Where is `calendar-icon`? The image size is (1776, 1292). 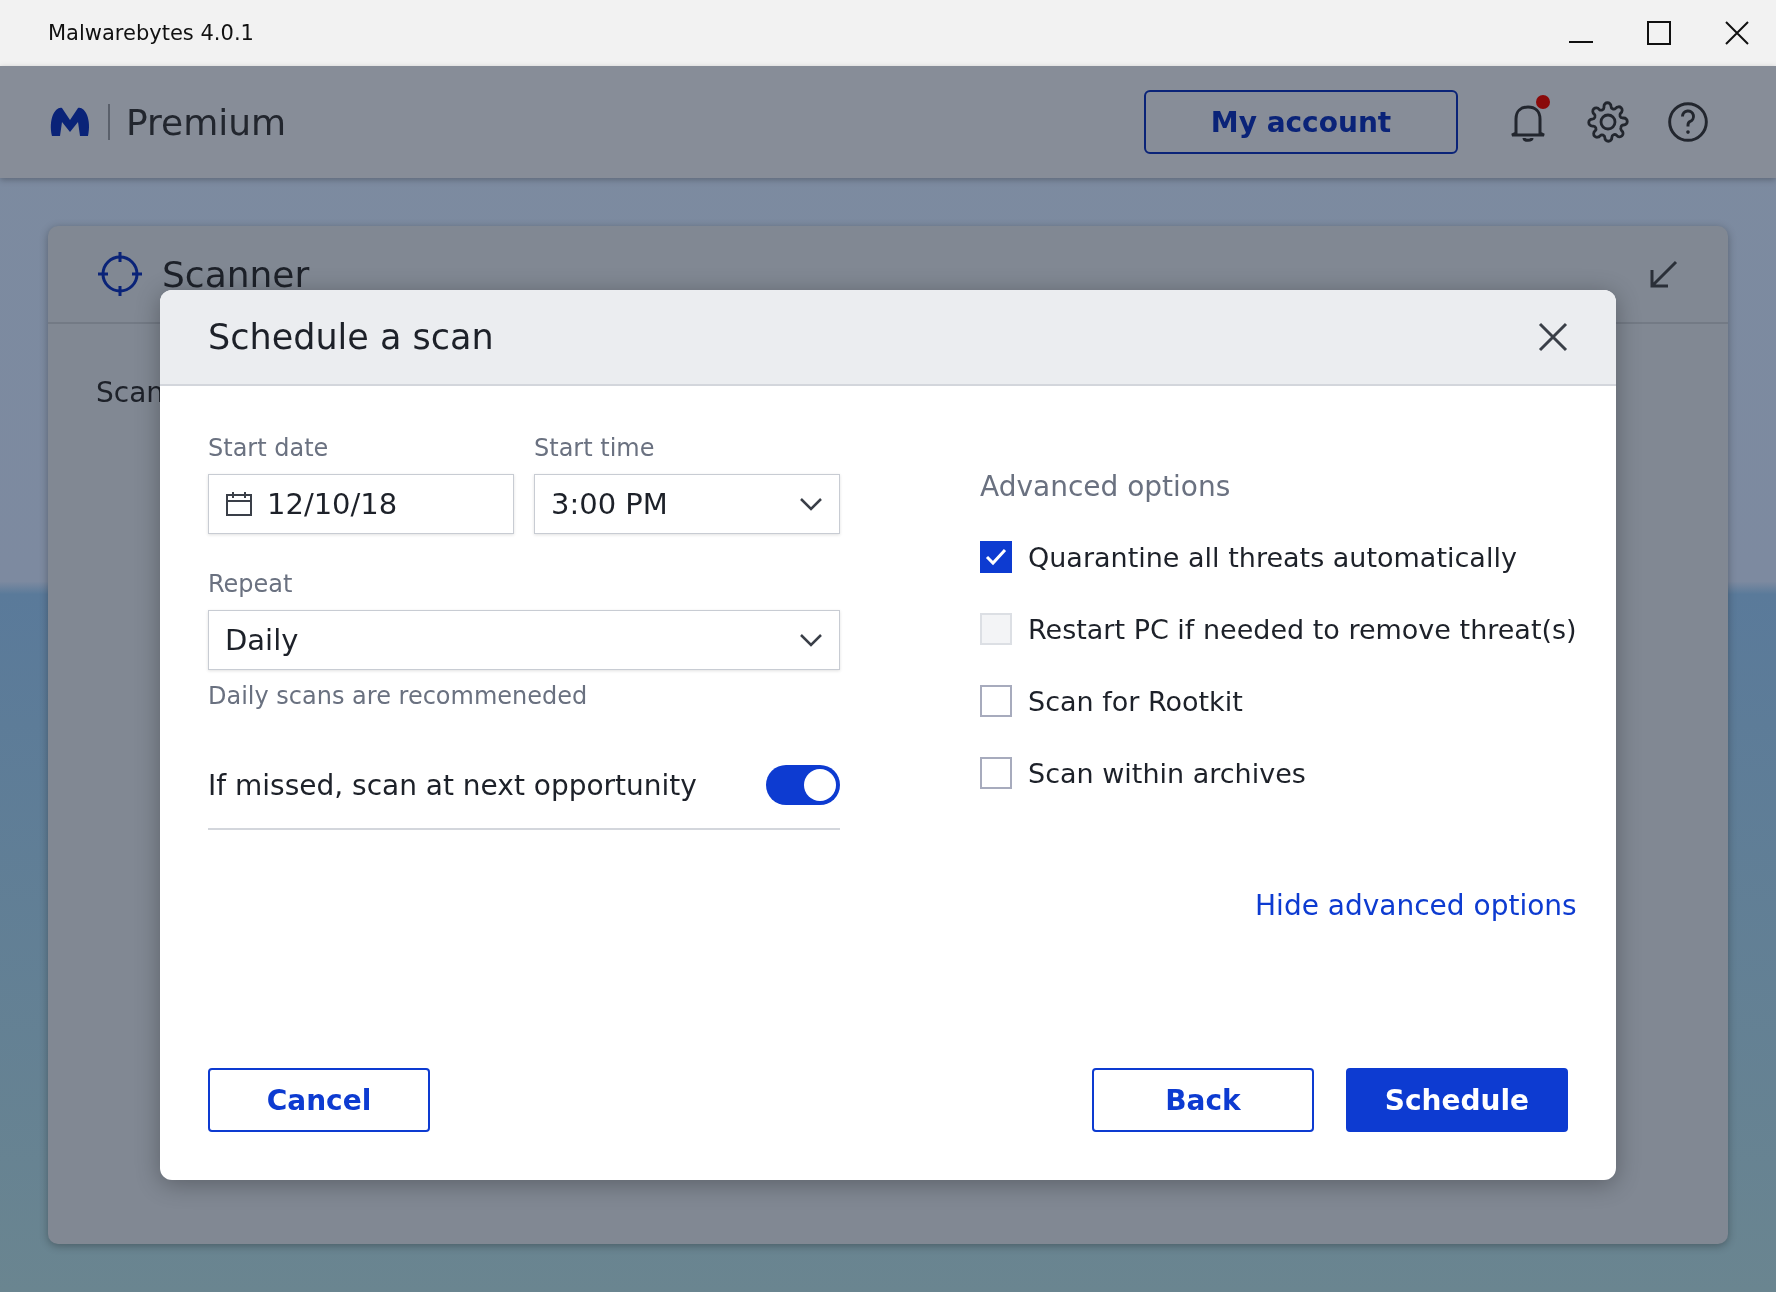
calendar-icon is located at coordinates (239, 504).